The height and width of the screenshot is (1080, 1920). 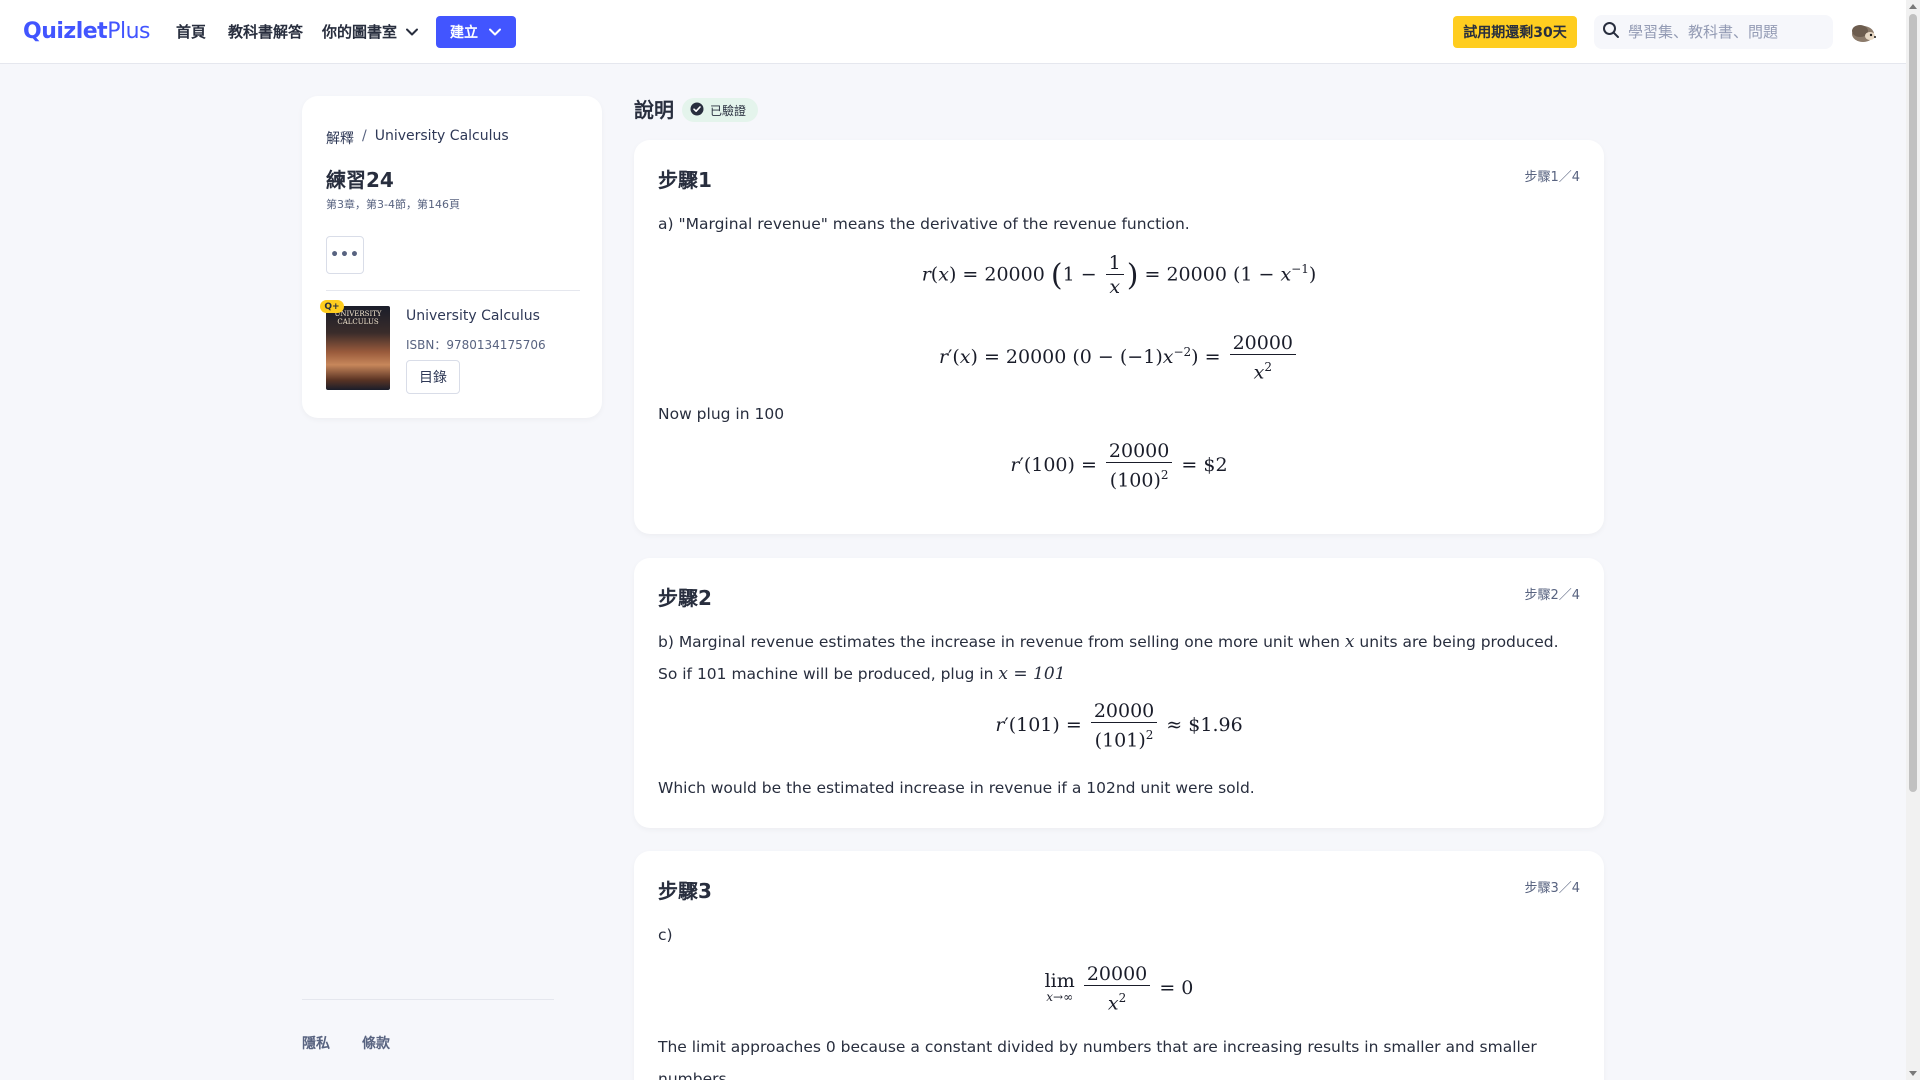 I want to click on search-input, so click(x=1723, y=32).